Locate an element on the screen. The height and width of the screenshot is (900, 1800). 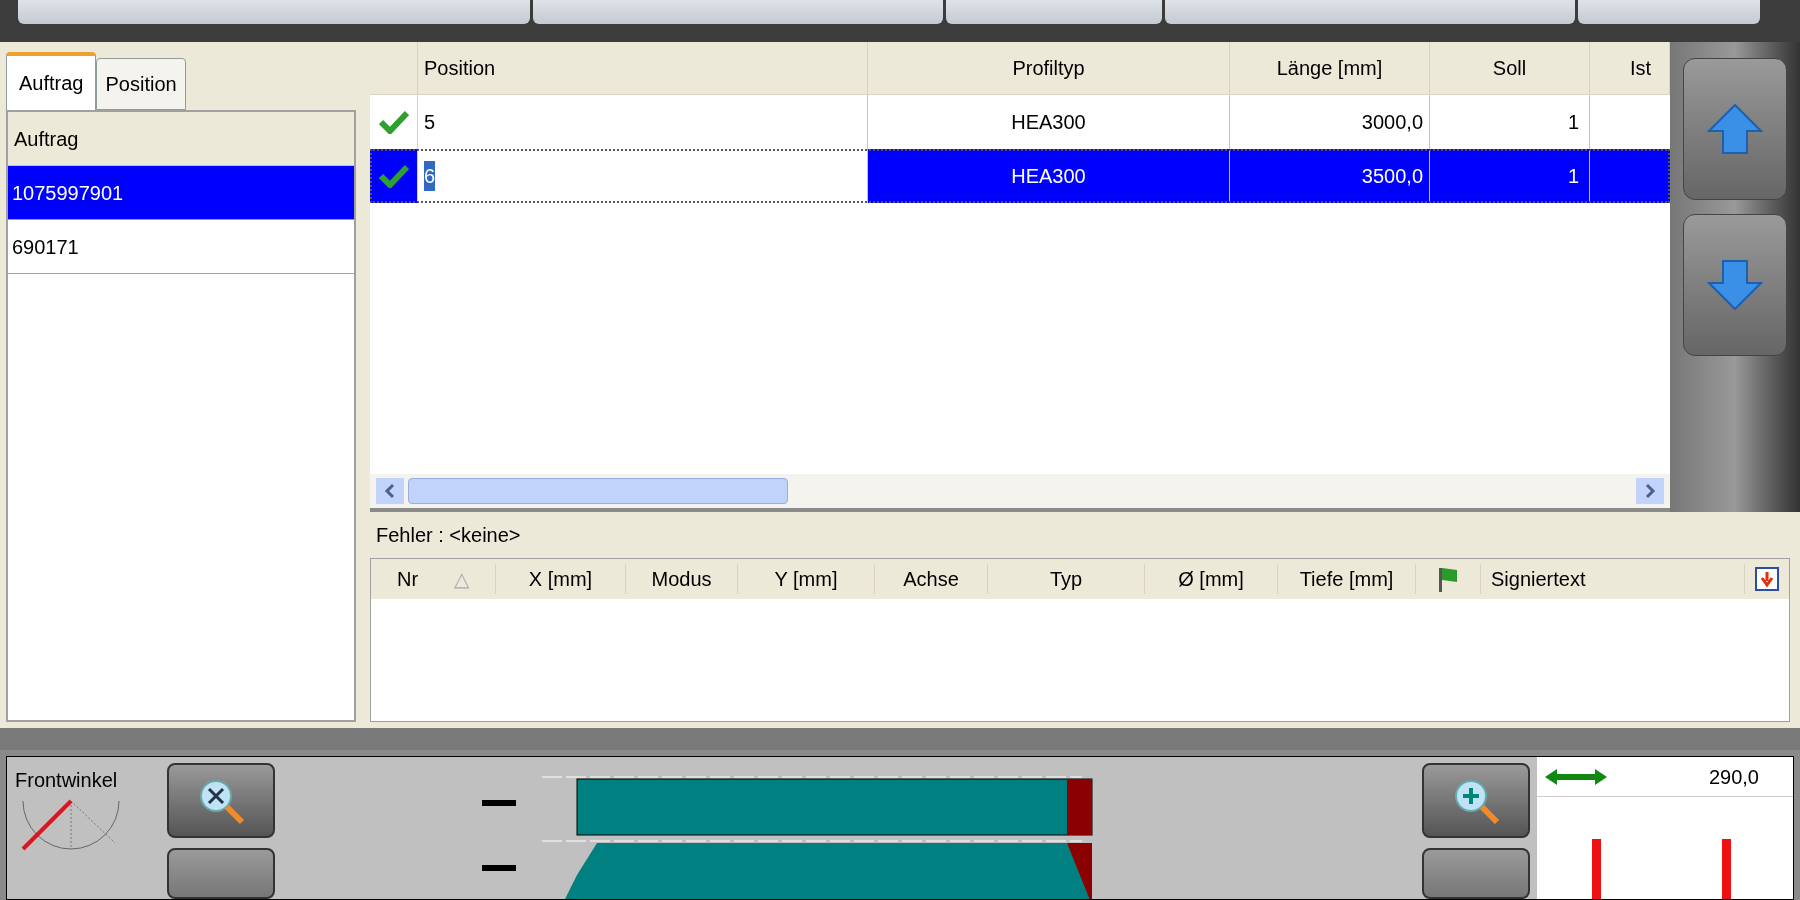
length-value: 290,0 is located at coordinates (1733, 777).